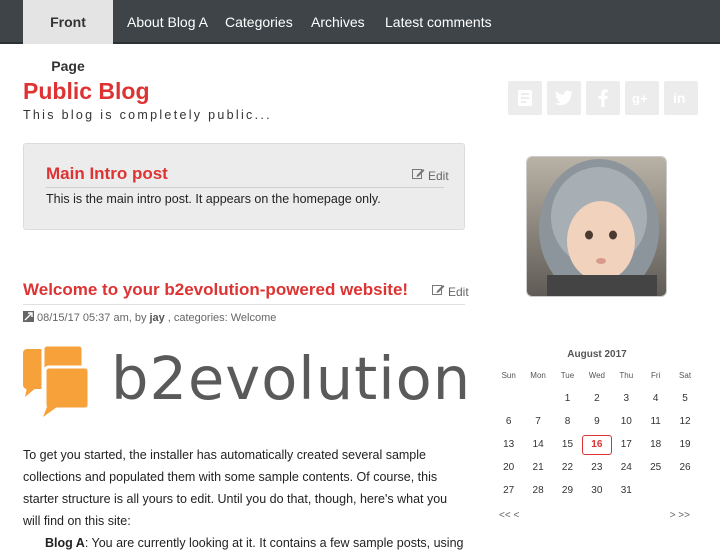  I want to click on google-plus-icon: g+, so click(642, 98).